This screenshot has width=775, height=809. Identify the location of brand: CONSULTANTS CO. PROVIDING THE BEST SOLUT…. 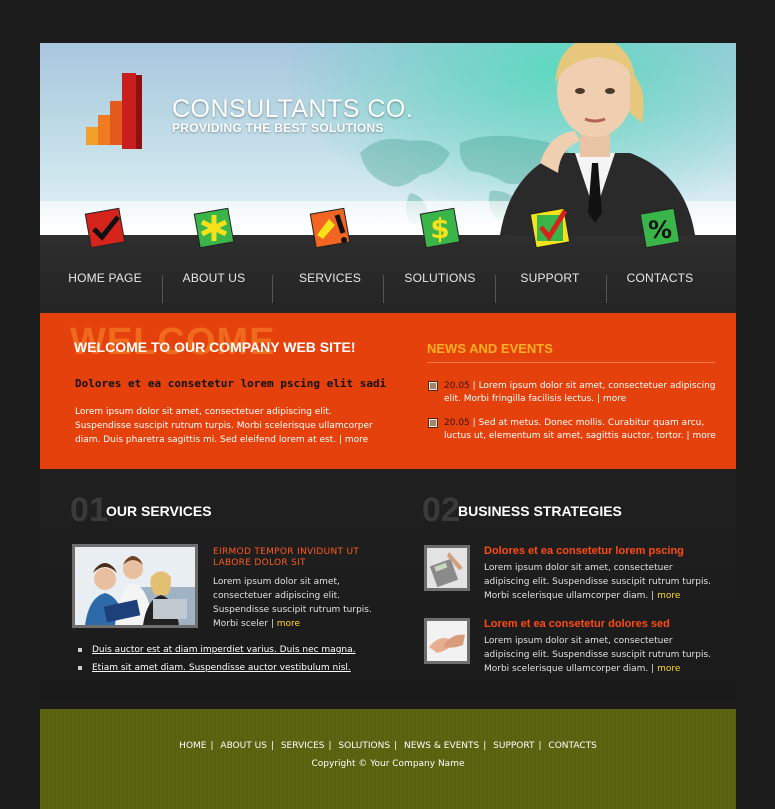
(292, 115).